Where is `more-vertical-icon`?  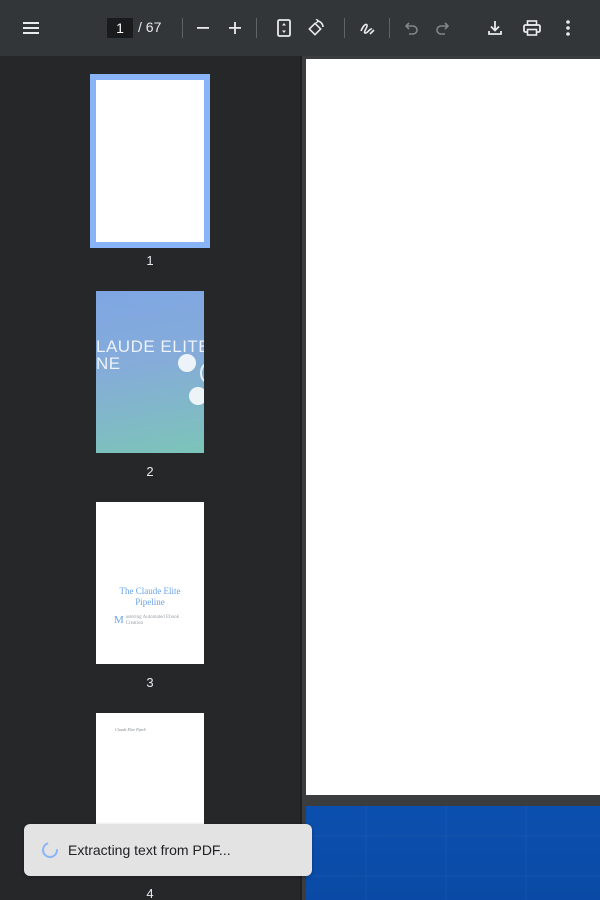
more-vertical-icon is located at coordinates (568, 28).